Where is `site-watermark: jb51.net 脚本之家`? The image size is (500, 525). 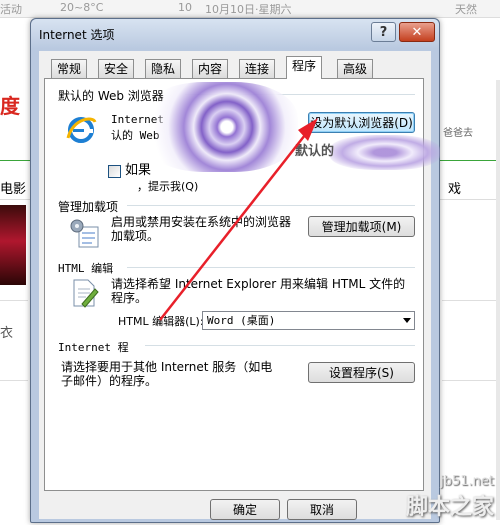
site-watermark: jb51.net 脚本之家 is located at coordinates (450, 497).